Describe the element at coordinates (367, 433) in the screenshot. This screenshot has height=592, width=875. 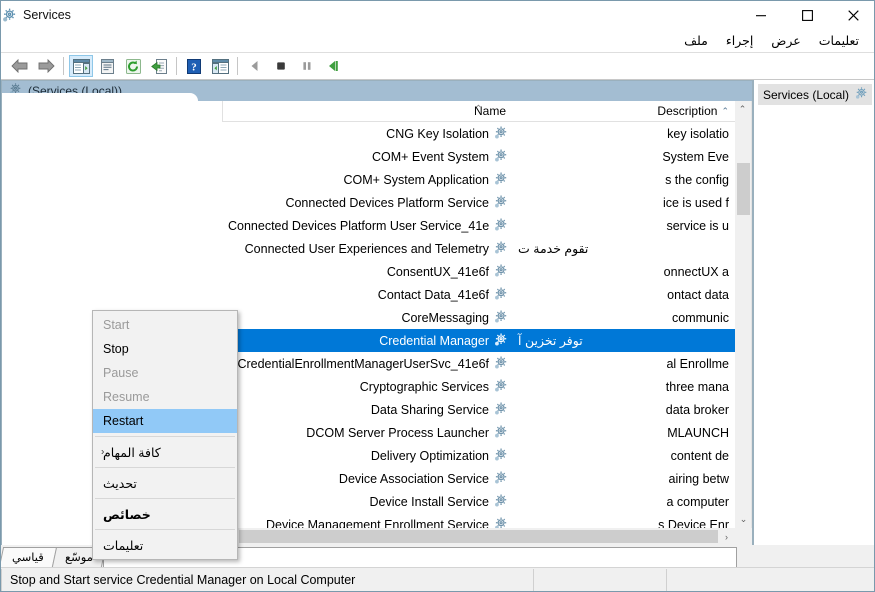
I see `service-name-cell: DCOM Server Process Launcher` at that location.